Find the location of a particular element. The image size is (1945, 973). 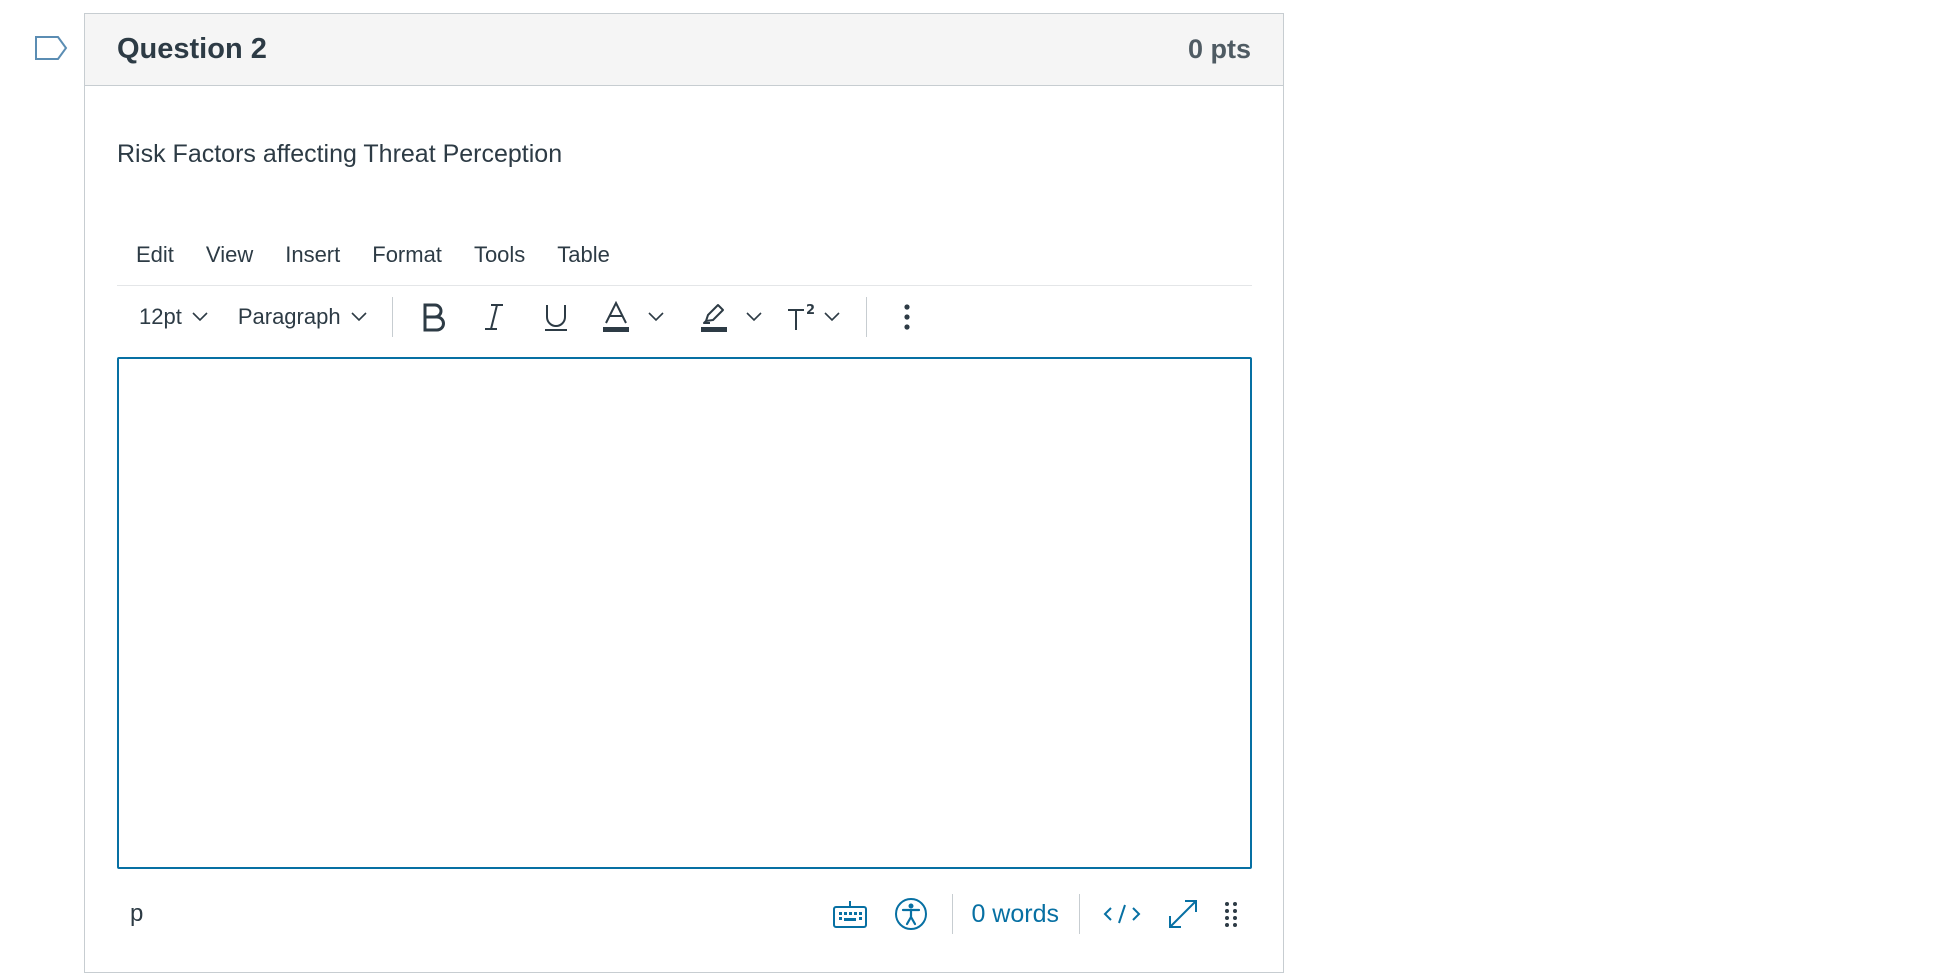

bold-button is located at coordinates (434, 317).